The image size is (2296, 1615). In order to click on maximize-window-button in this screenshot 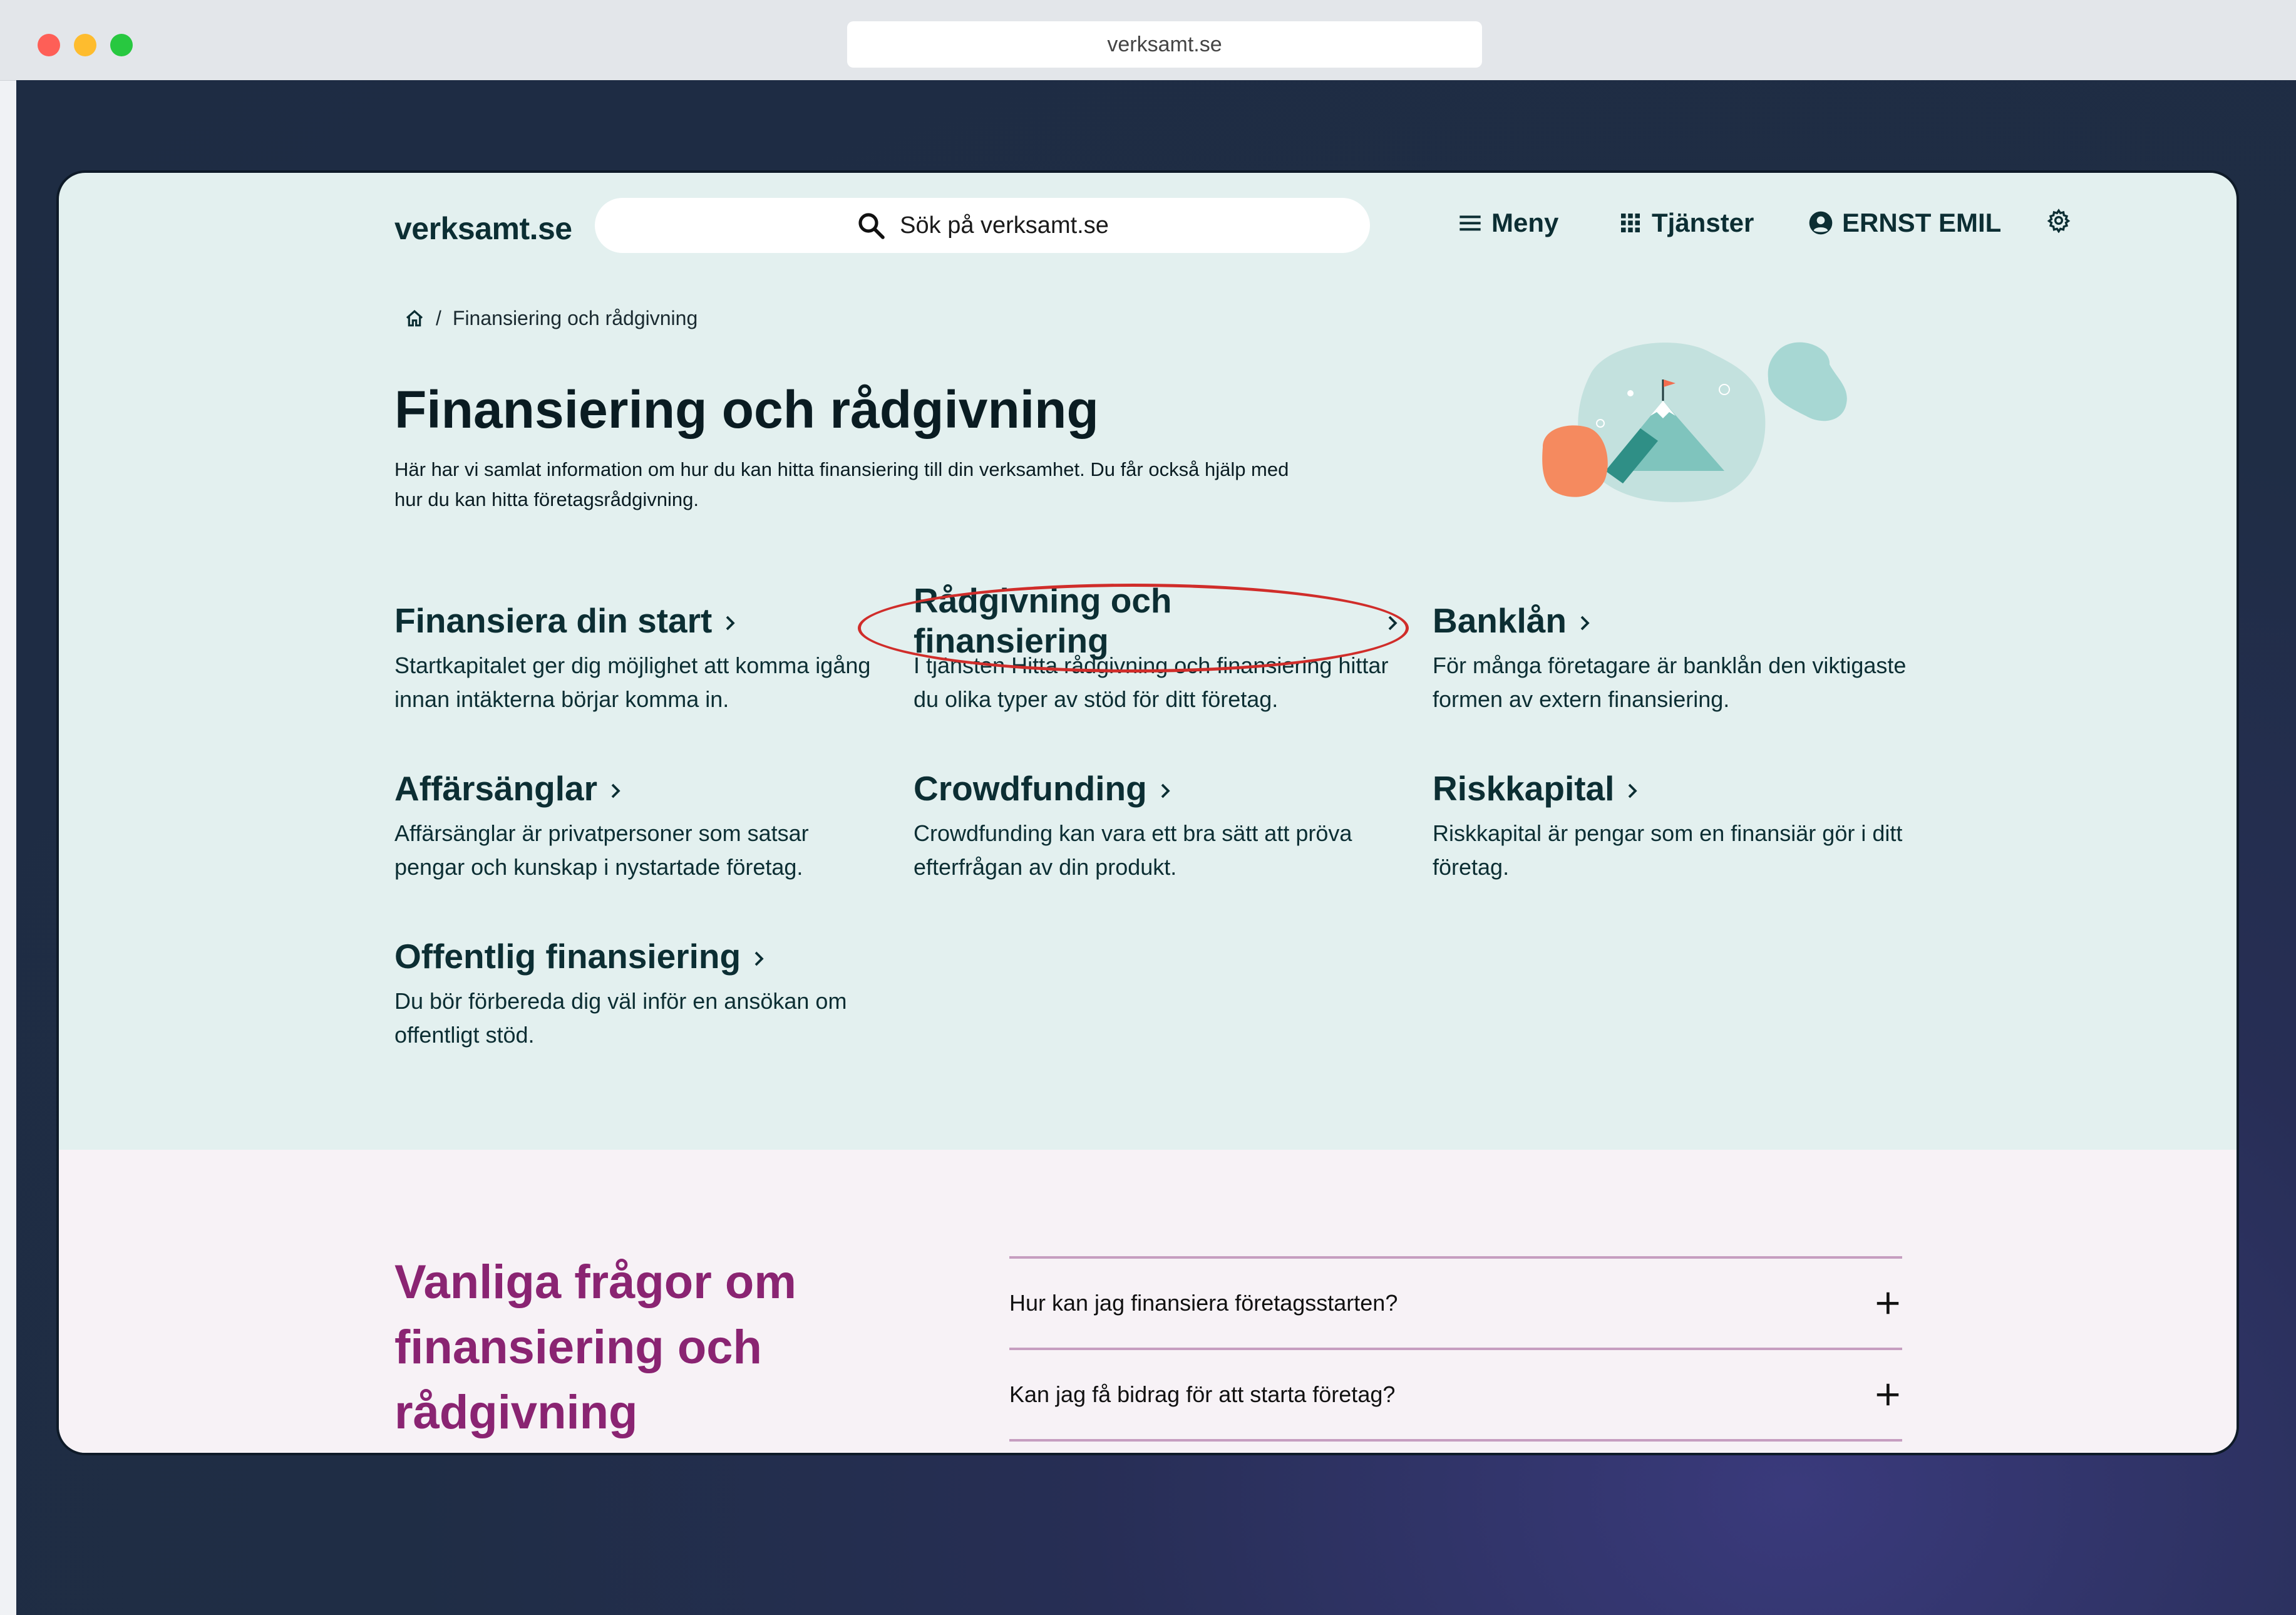, I will do `click(121, 45)`.